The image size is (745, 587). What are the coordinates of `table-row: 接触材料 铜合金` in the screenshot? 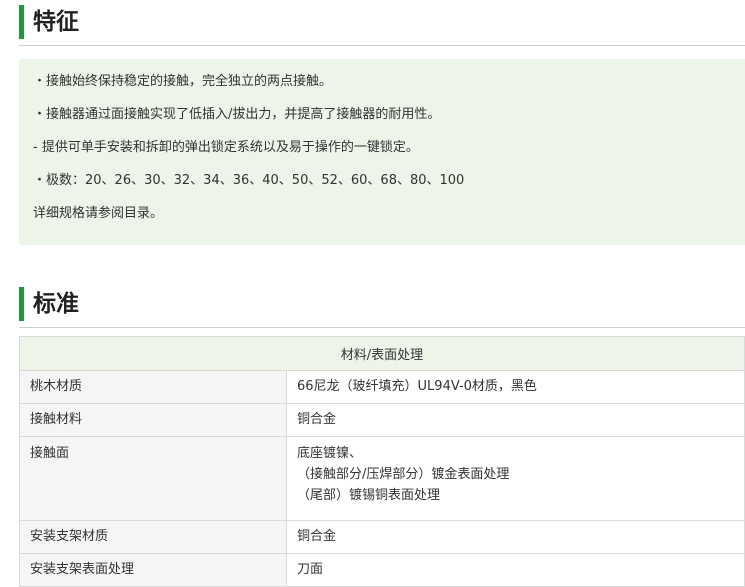 It's located at (382, 420).